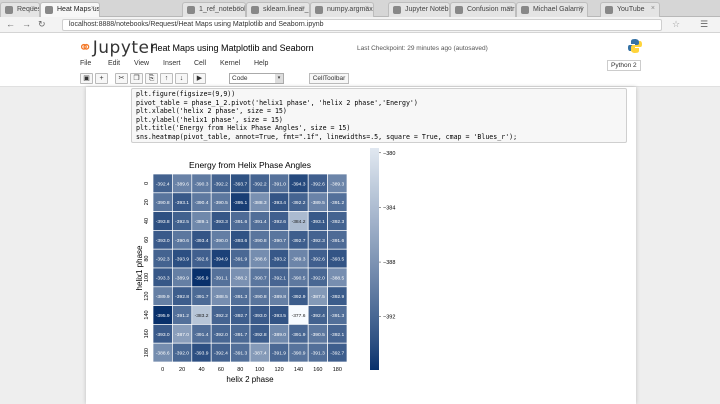  I want to click on code-line: plt.ylabel('helix1 phase', size = 15), so click(209, 119).